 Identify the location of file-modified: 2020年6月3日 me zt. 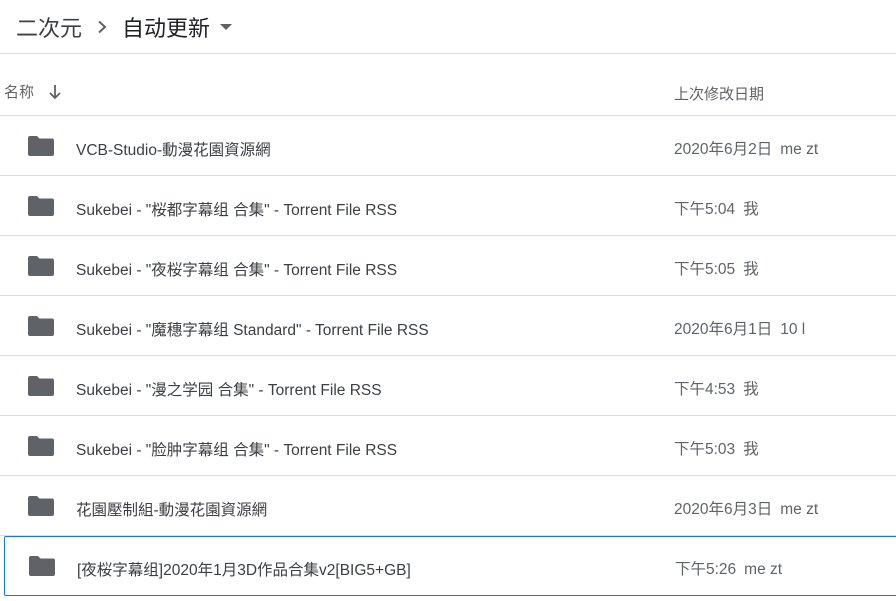
(746, 508).